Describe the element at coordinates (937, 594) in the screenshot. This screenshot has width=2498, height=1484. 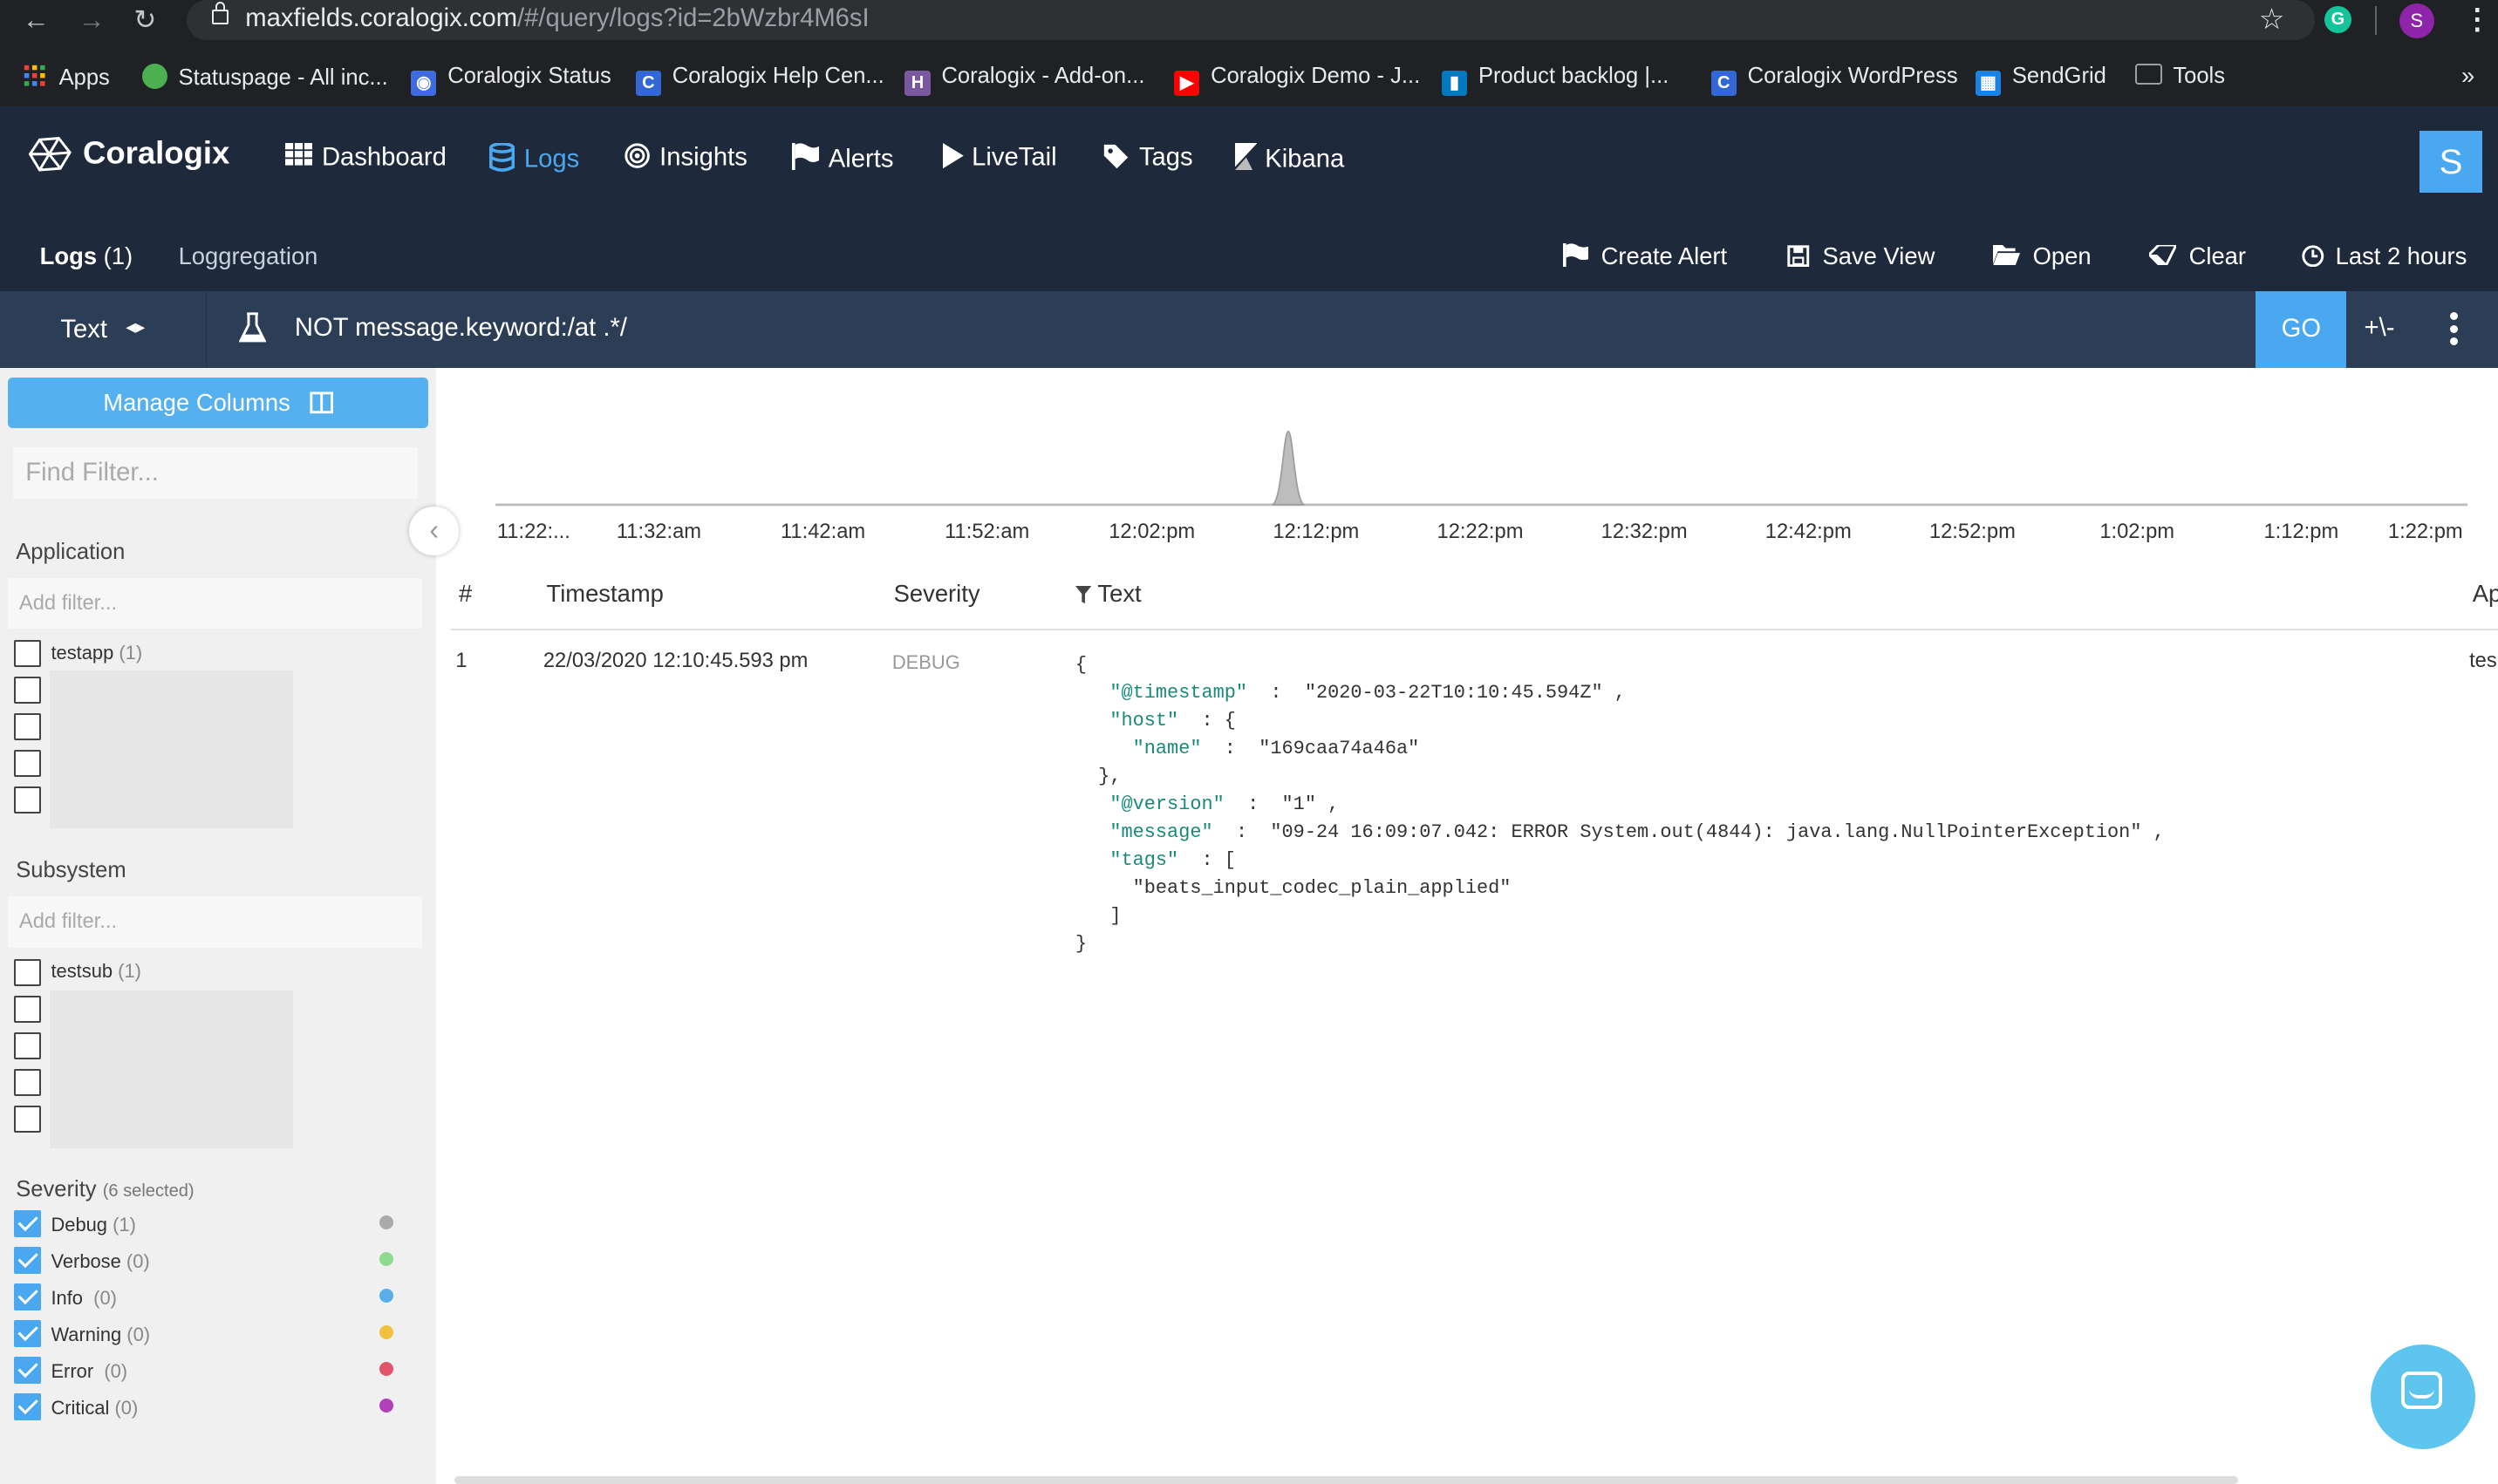
I see `column-header-severity: Severity` at that location.